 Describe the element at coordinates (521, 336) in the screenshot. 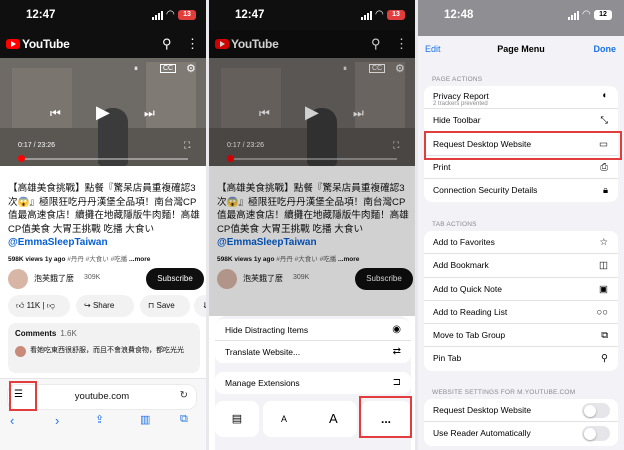

I see `move-to-tab-group-row: Move to Tab Group ⧉` at that location.